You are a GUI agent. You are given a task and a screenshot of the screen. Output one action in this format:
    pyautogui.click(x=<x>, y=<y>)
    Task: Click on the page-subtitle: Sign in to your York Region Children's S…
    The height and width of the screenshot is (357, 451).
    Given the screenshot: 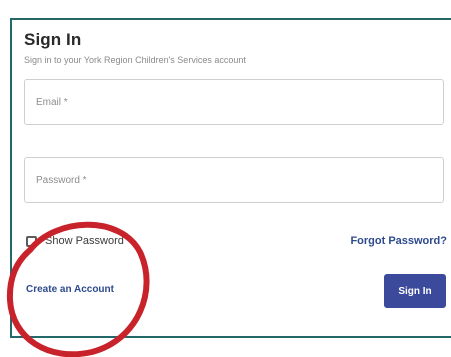 What is the action you would take?
    pyautogui.click(x=135, y=60)
    